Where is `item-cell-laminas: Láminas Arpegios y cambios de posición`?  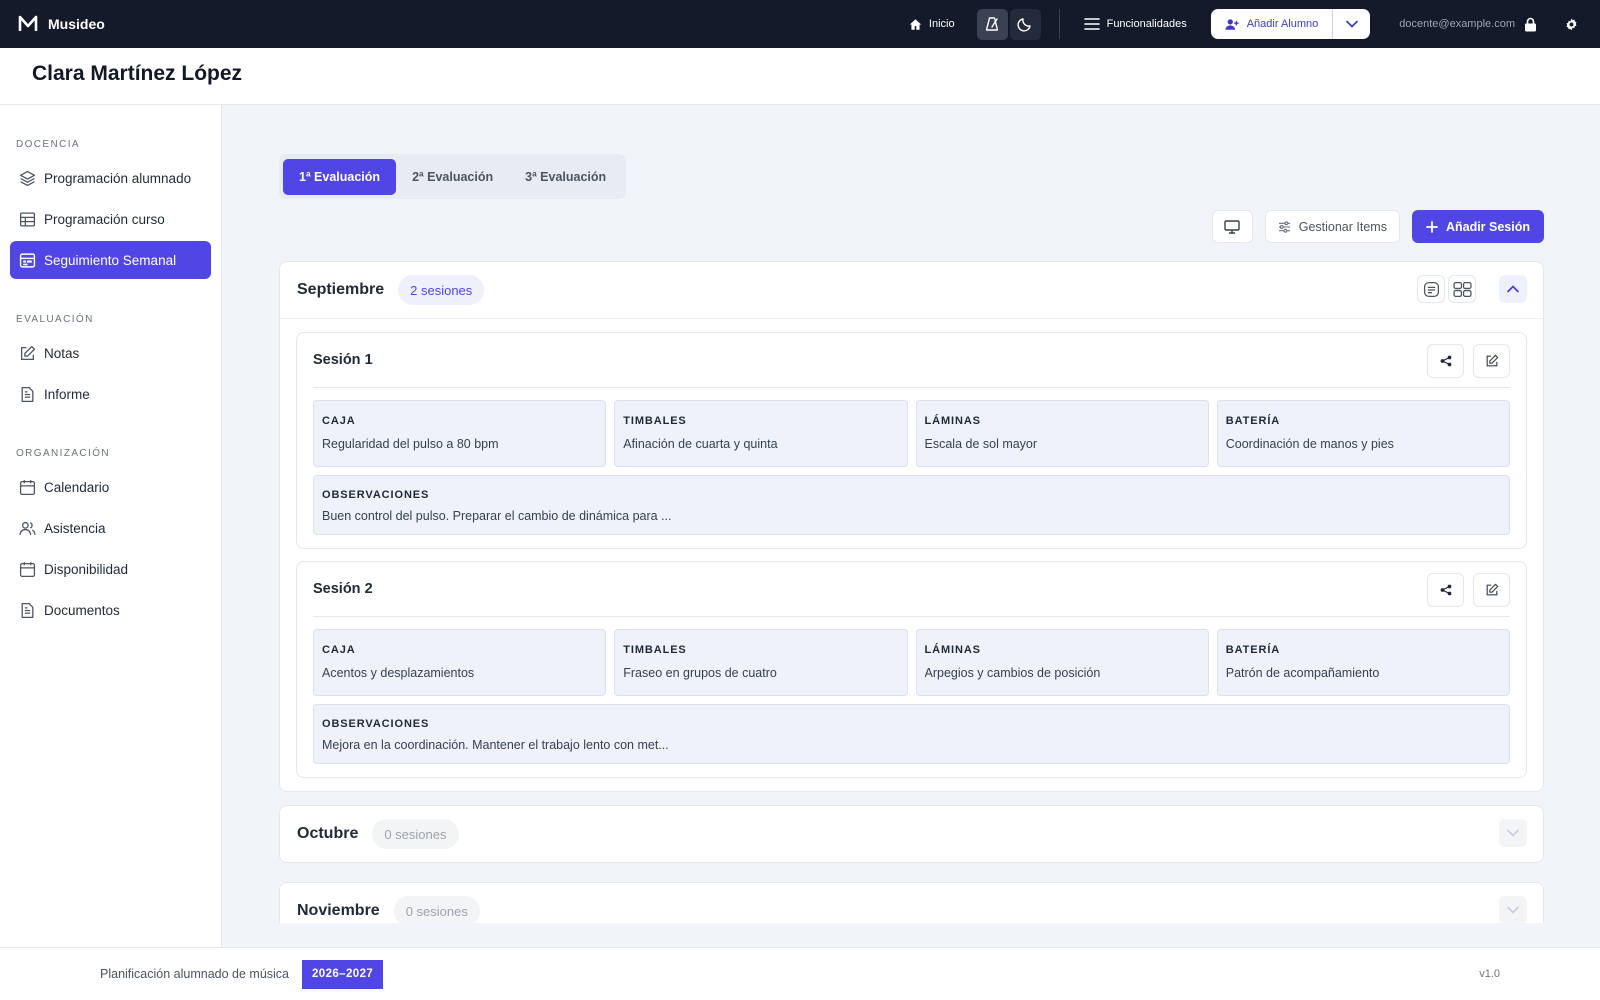 item-cell-laminas: Láminas Arpegios y cambios de posición is located at coordinates (1062, 662).